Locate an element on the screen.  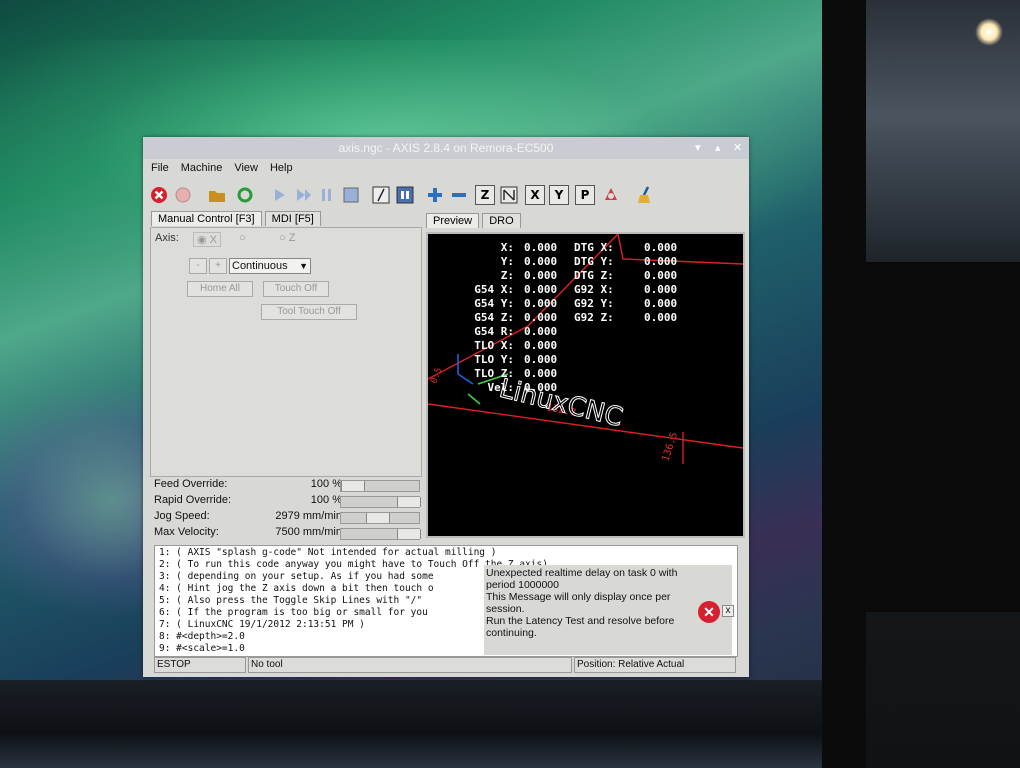
menu-file: File is located at coordinates (158, 166).